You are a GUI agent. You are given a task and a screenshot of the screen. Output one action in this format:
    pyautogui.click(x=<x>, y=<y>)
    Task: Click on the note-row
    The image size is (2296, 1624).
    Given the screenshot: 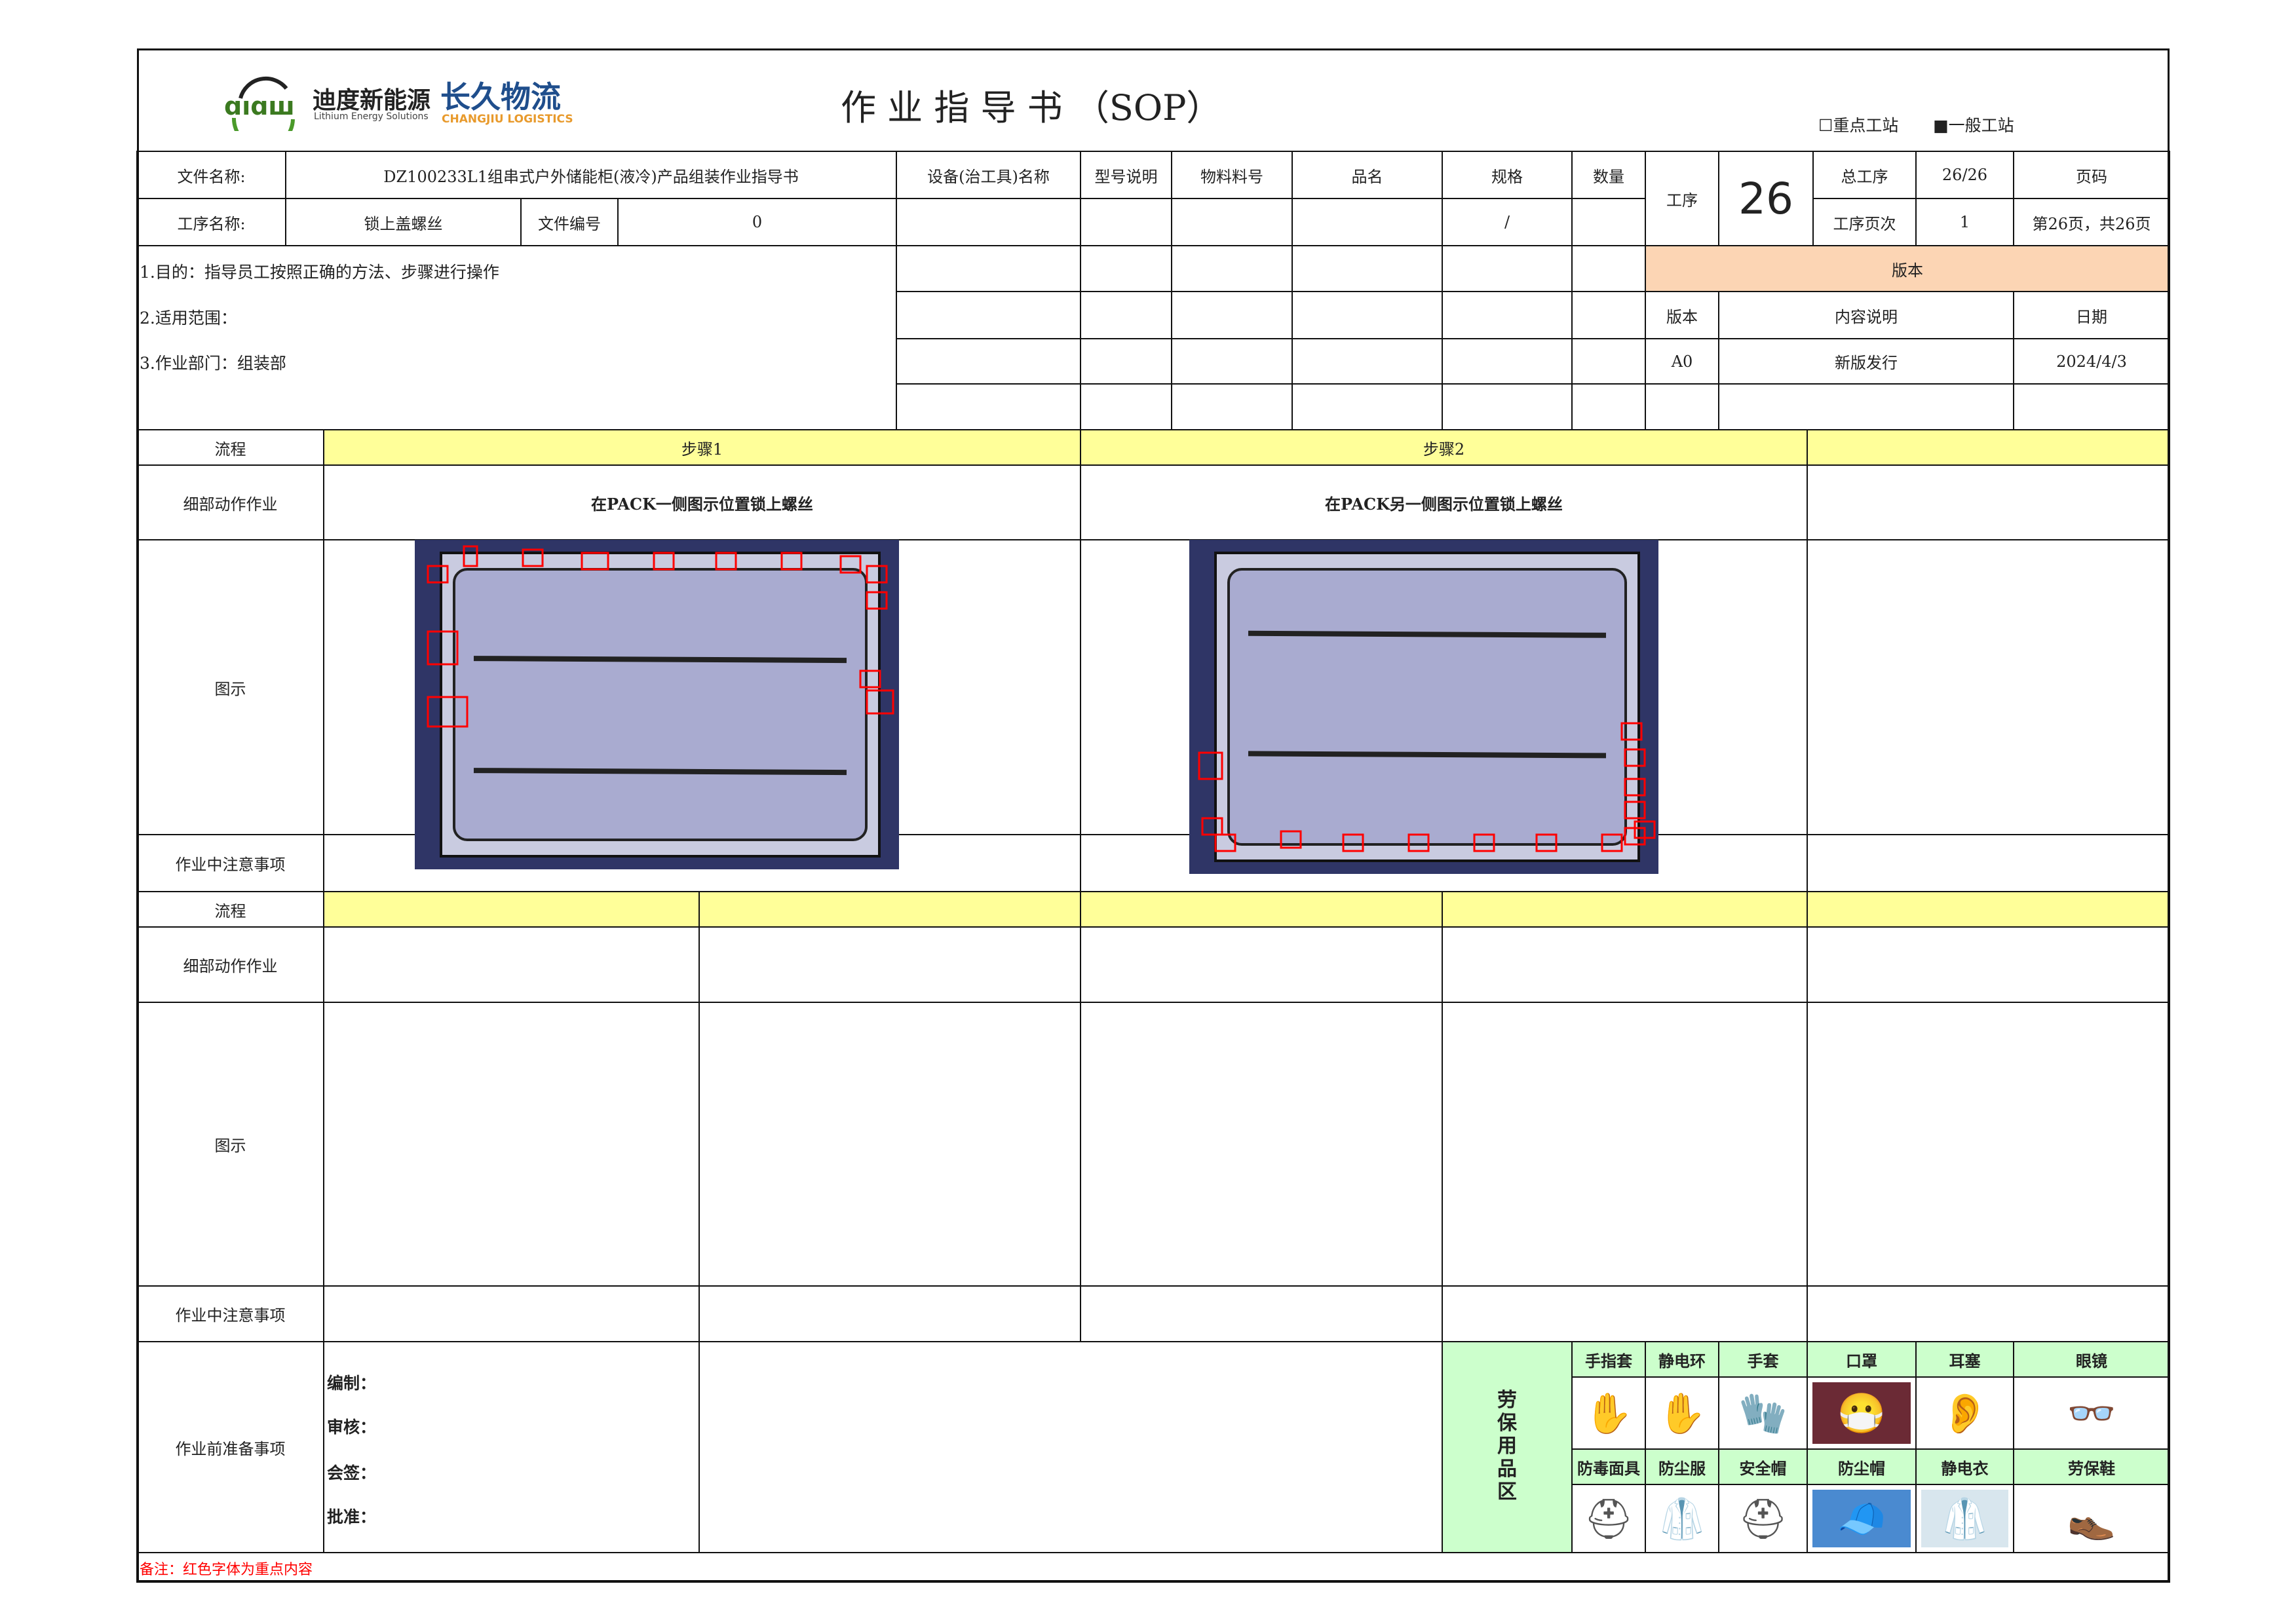 What is the action you would take?
    pyautogui.click(x=1153, y=1567)
    